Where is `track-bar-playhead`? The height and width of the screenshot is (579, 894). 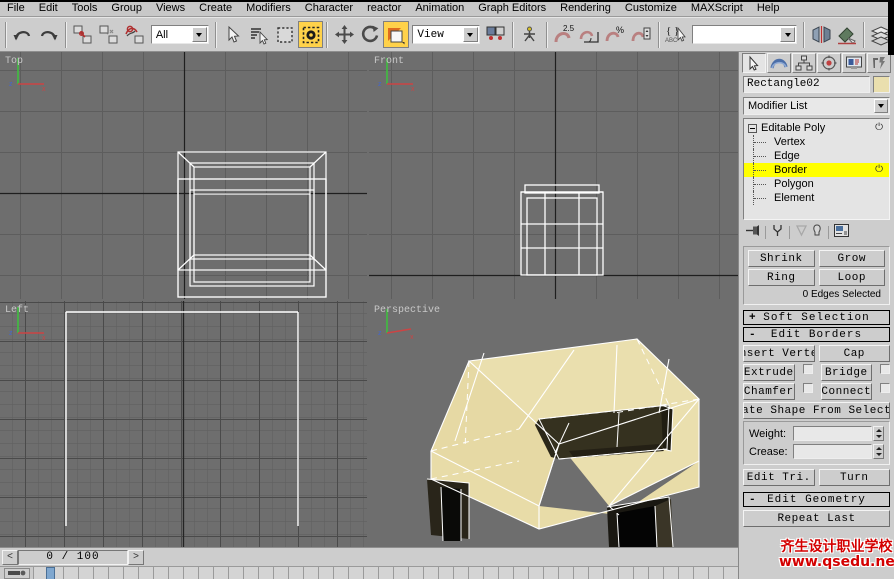 track-bar-playhead is located at coordinates (50, 572).